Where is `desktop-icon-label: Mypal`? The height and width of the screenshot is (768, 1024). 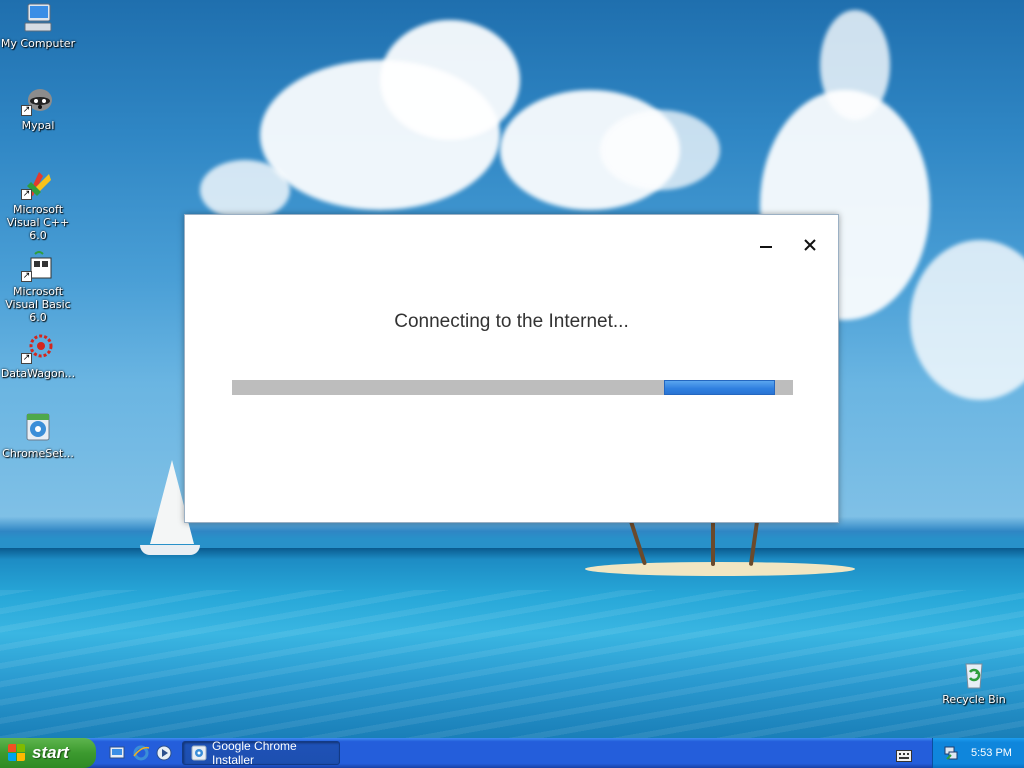 desktop-icon-label: Mypal is located at coordinates (38, 125).